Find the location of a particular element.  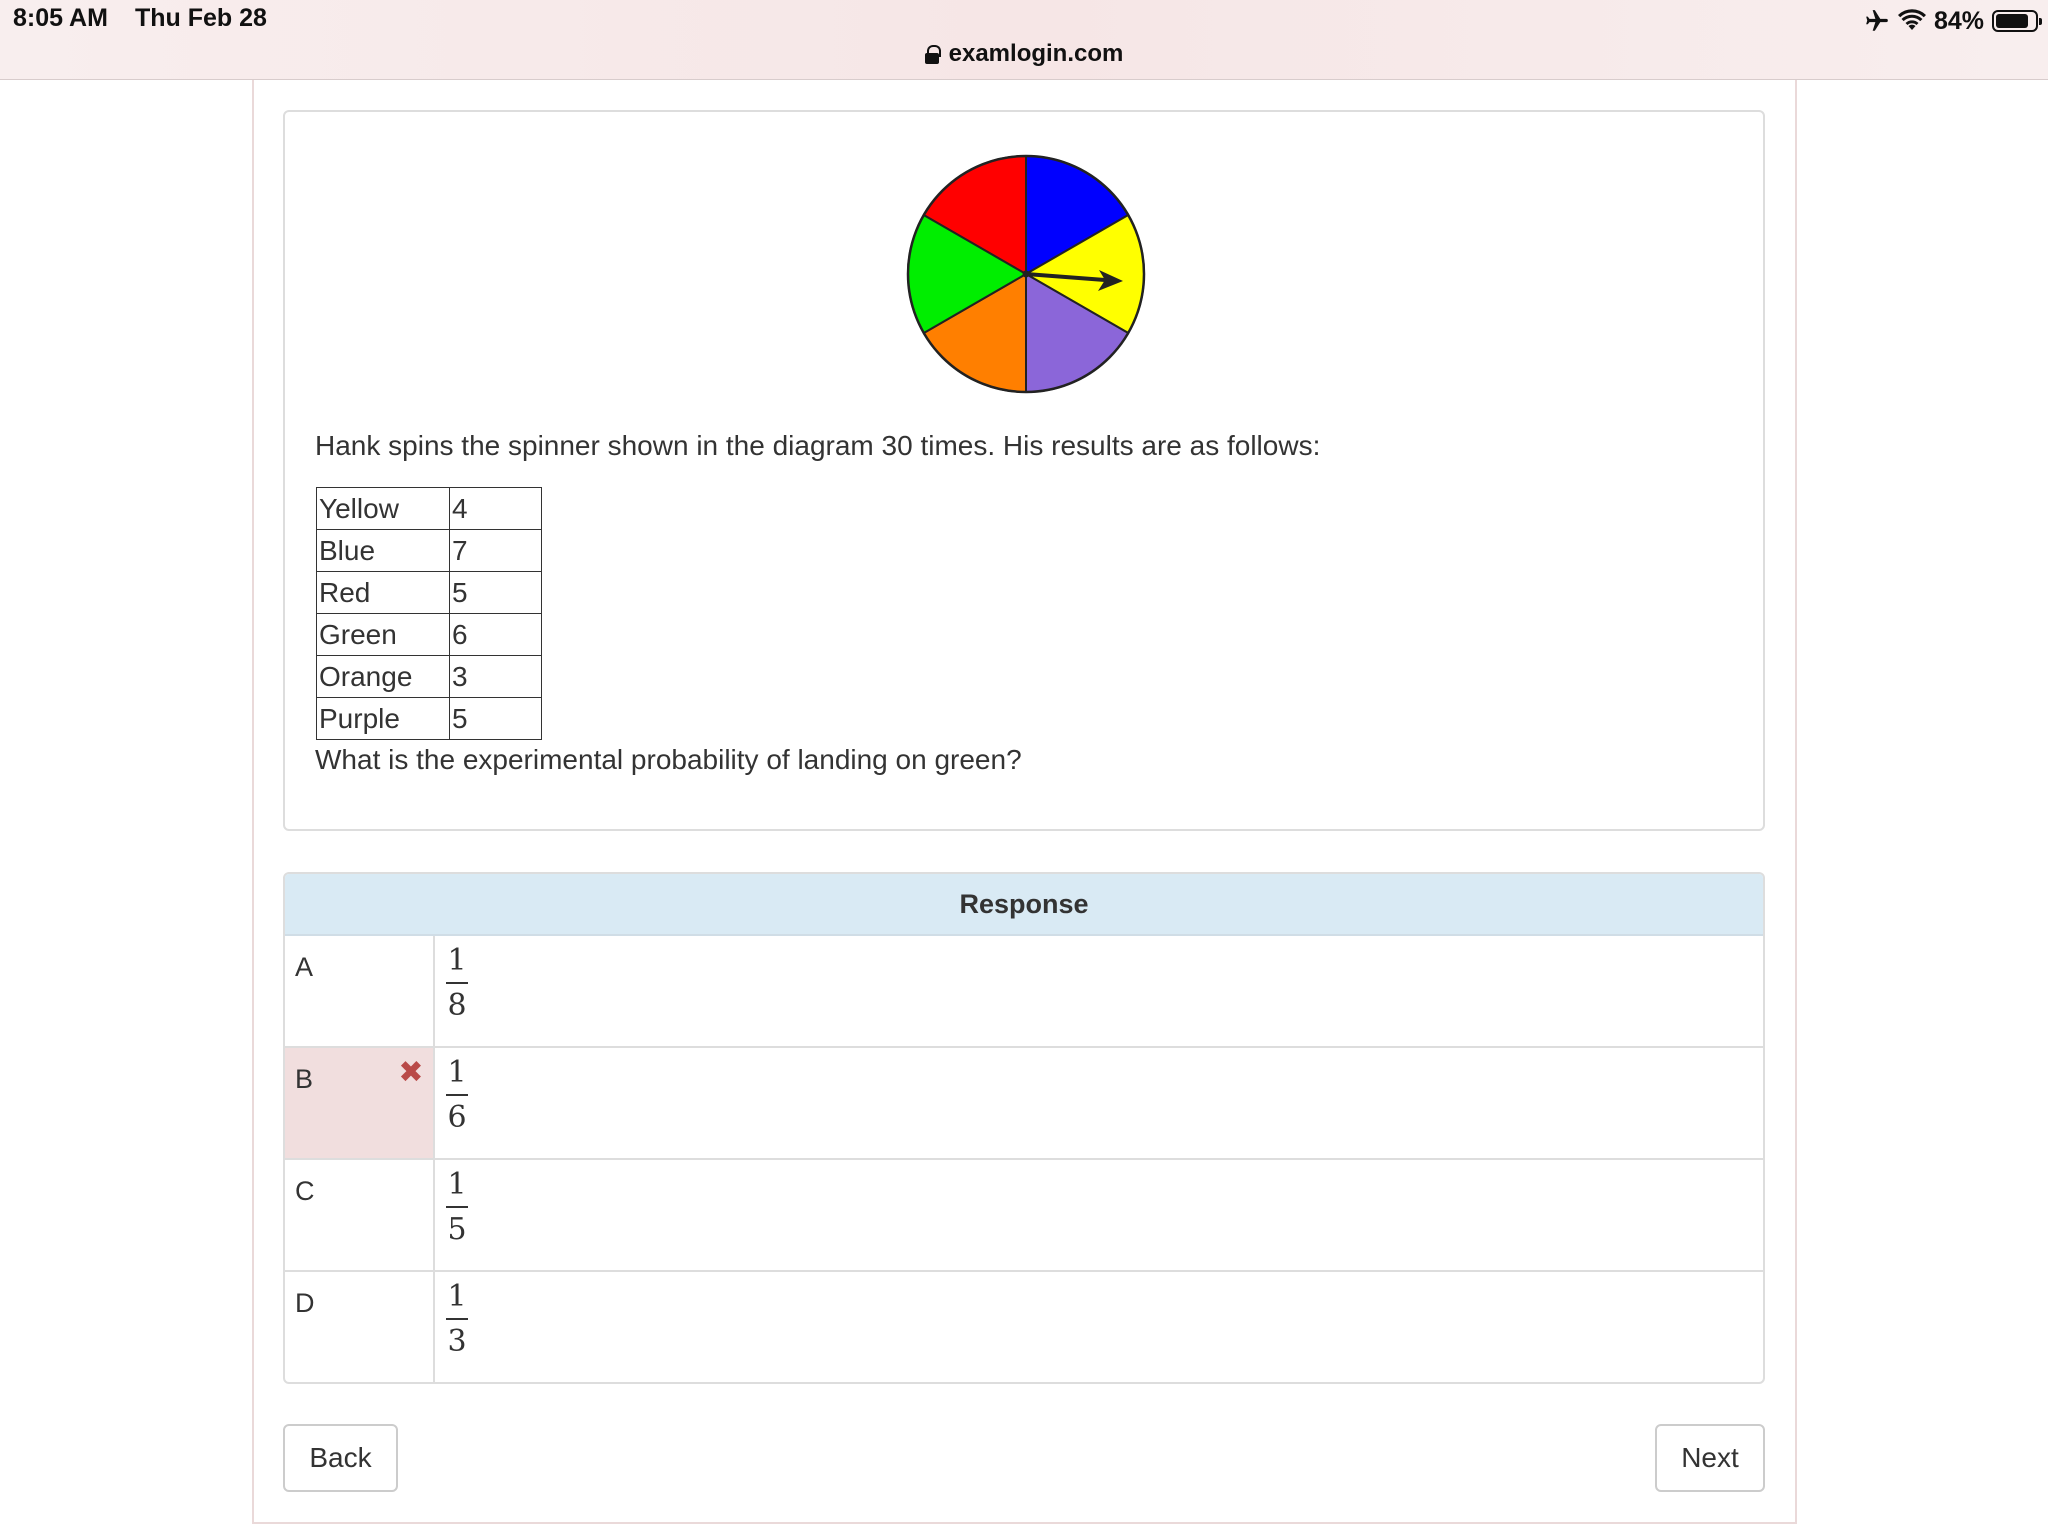

incorrect-x-icon: ✖ is located at coordinates (411, 1072).